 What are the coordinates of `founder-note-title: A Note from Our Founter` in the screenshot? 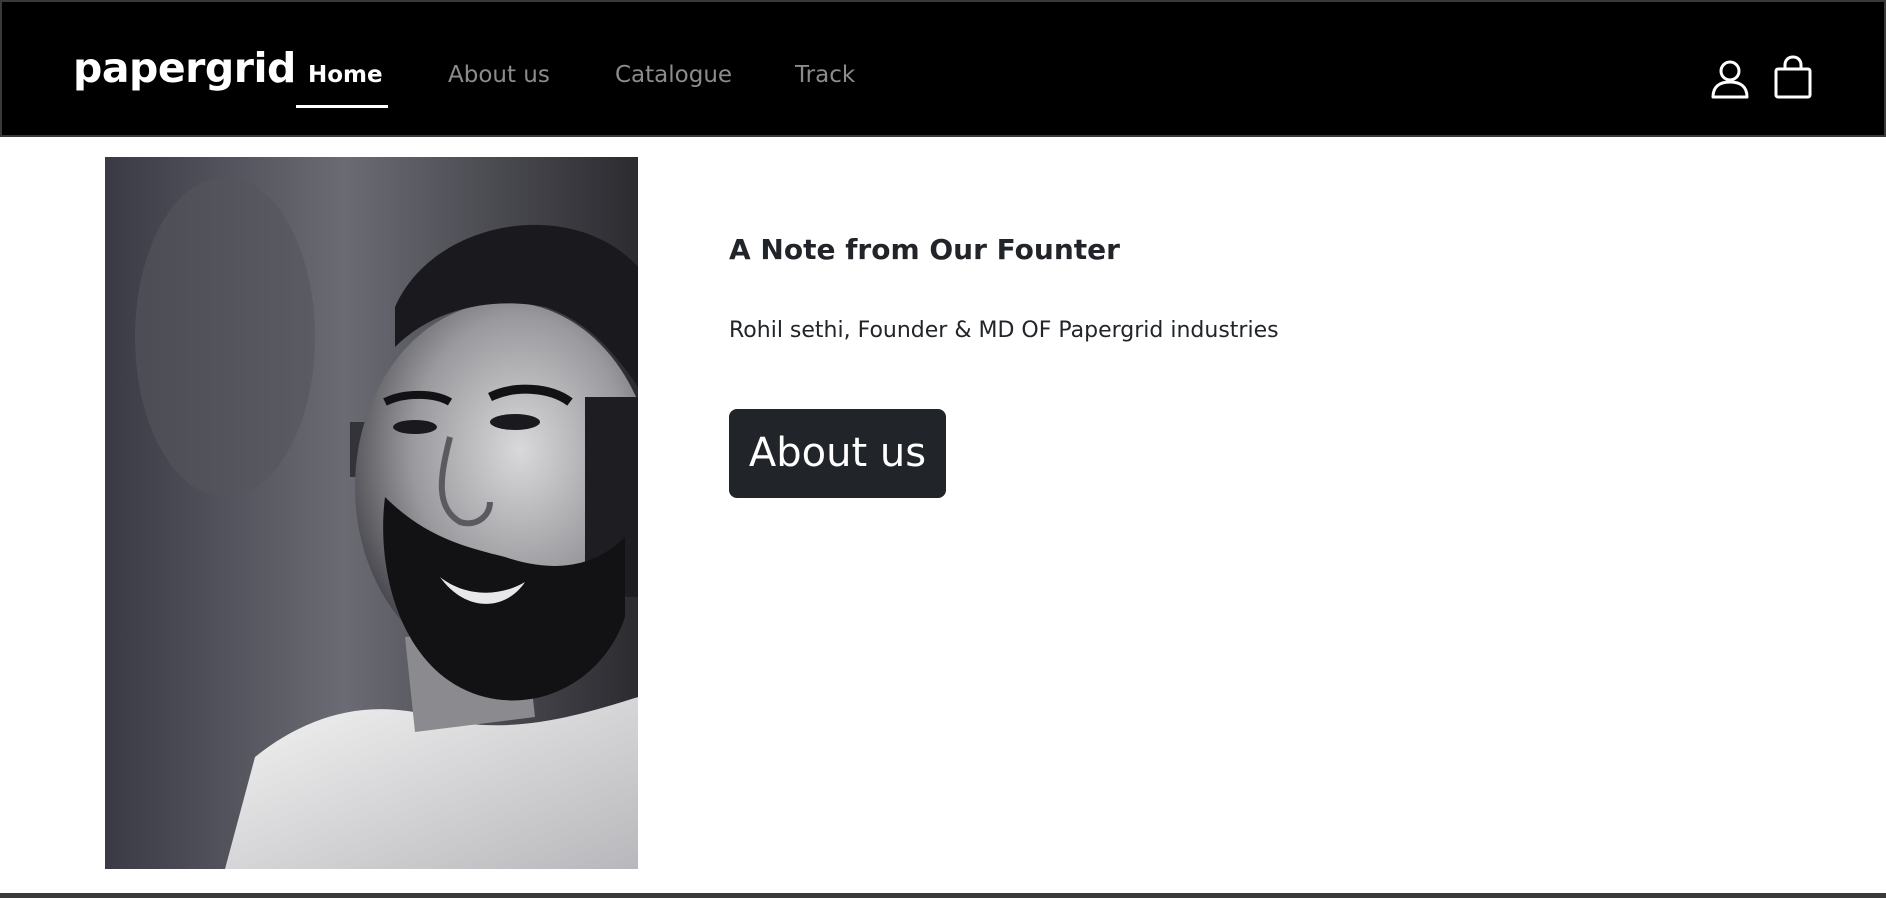 It's located at (924, 249).